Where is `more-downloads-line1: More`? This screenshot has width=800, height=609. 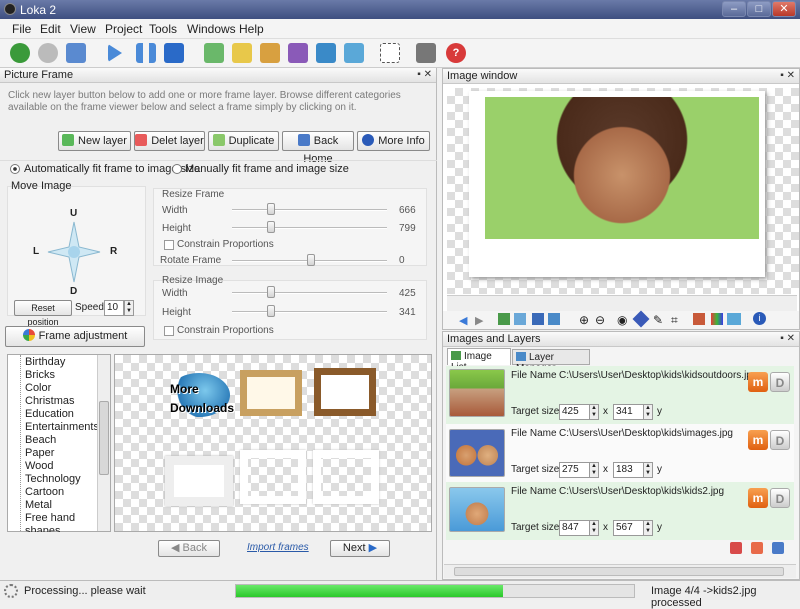
more-downloads-line1: More is located at coordinates (184, 389).